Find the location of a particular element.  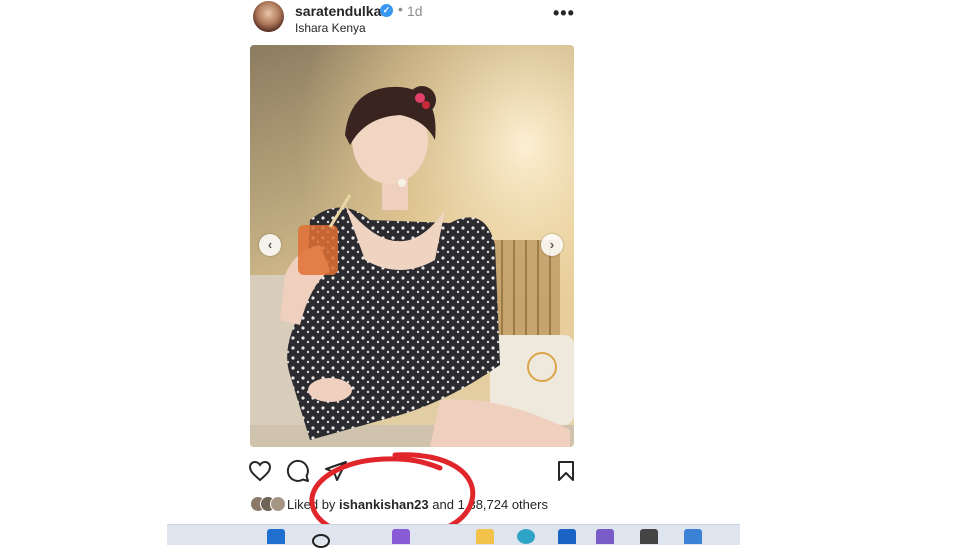

post-username: saratendulkar is located at coordinates (341, 11).